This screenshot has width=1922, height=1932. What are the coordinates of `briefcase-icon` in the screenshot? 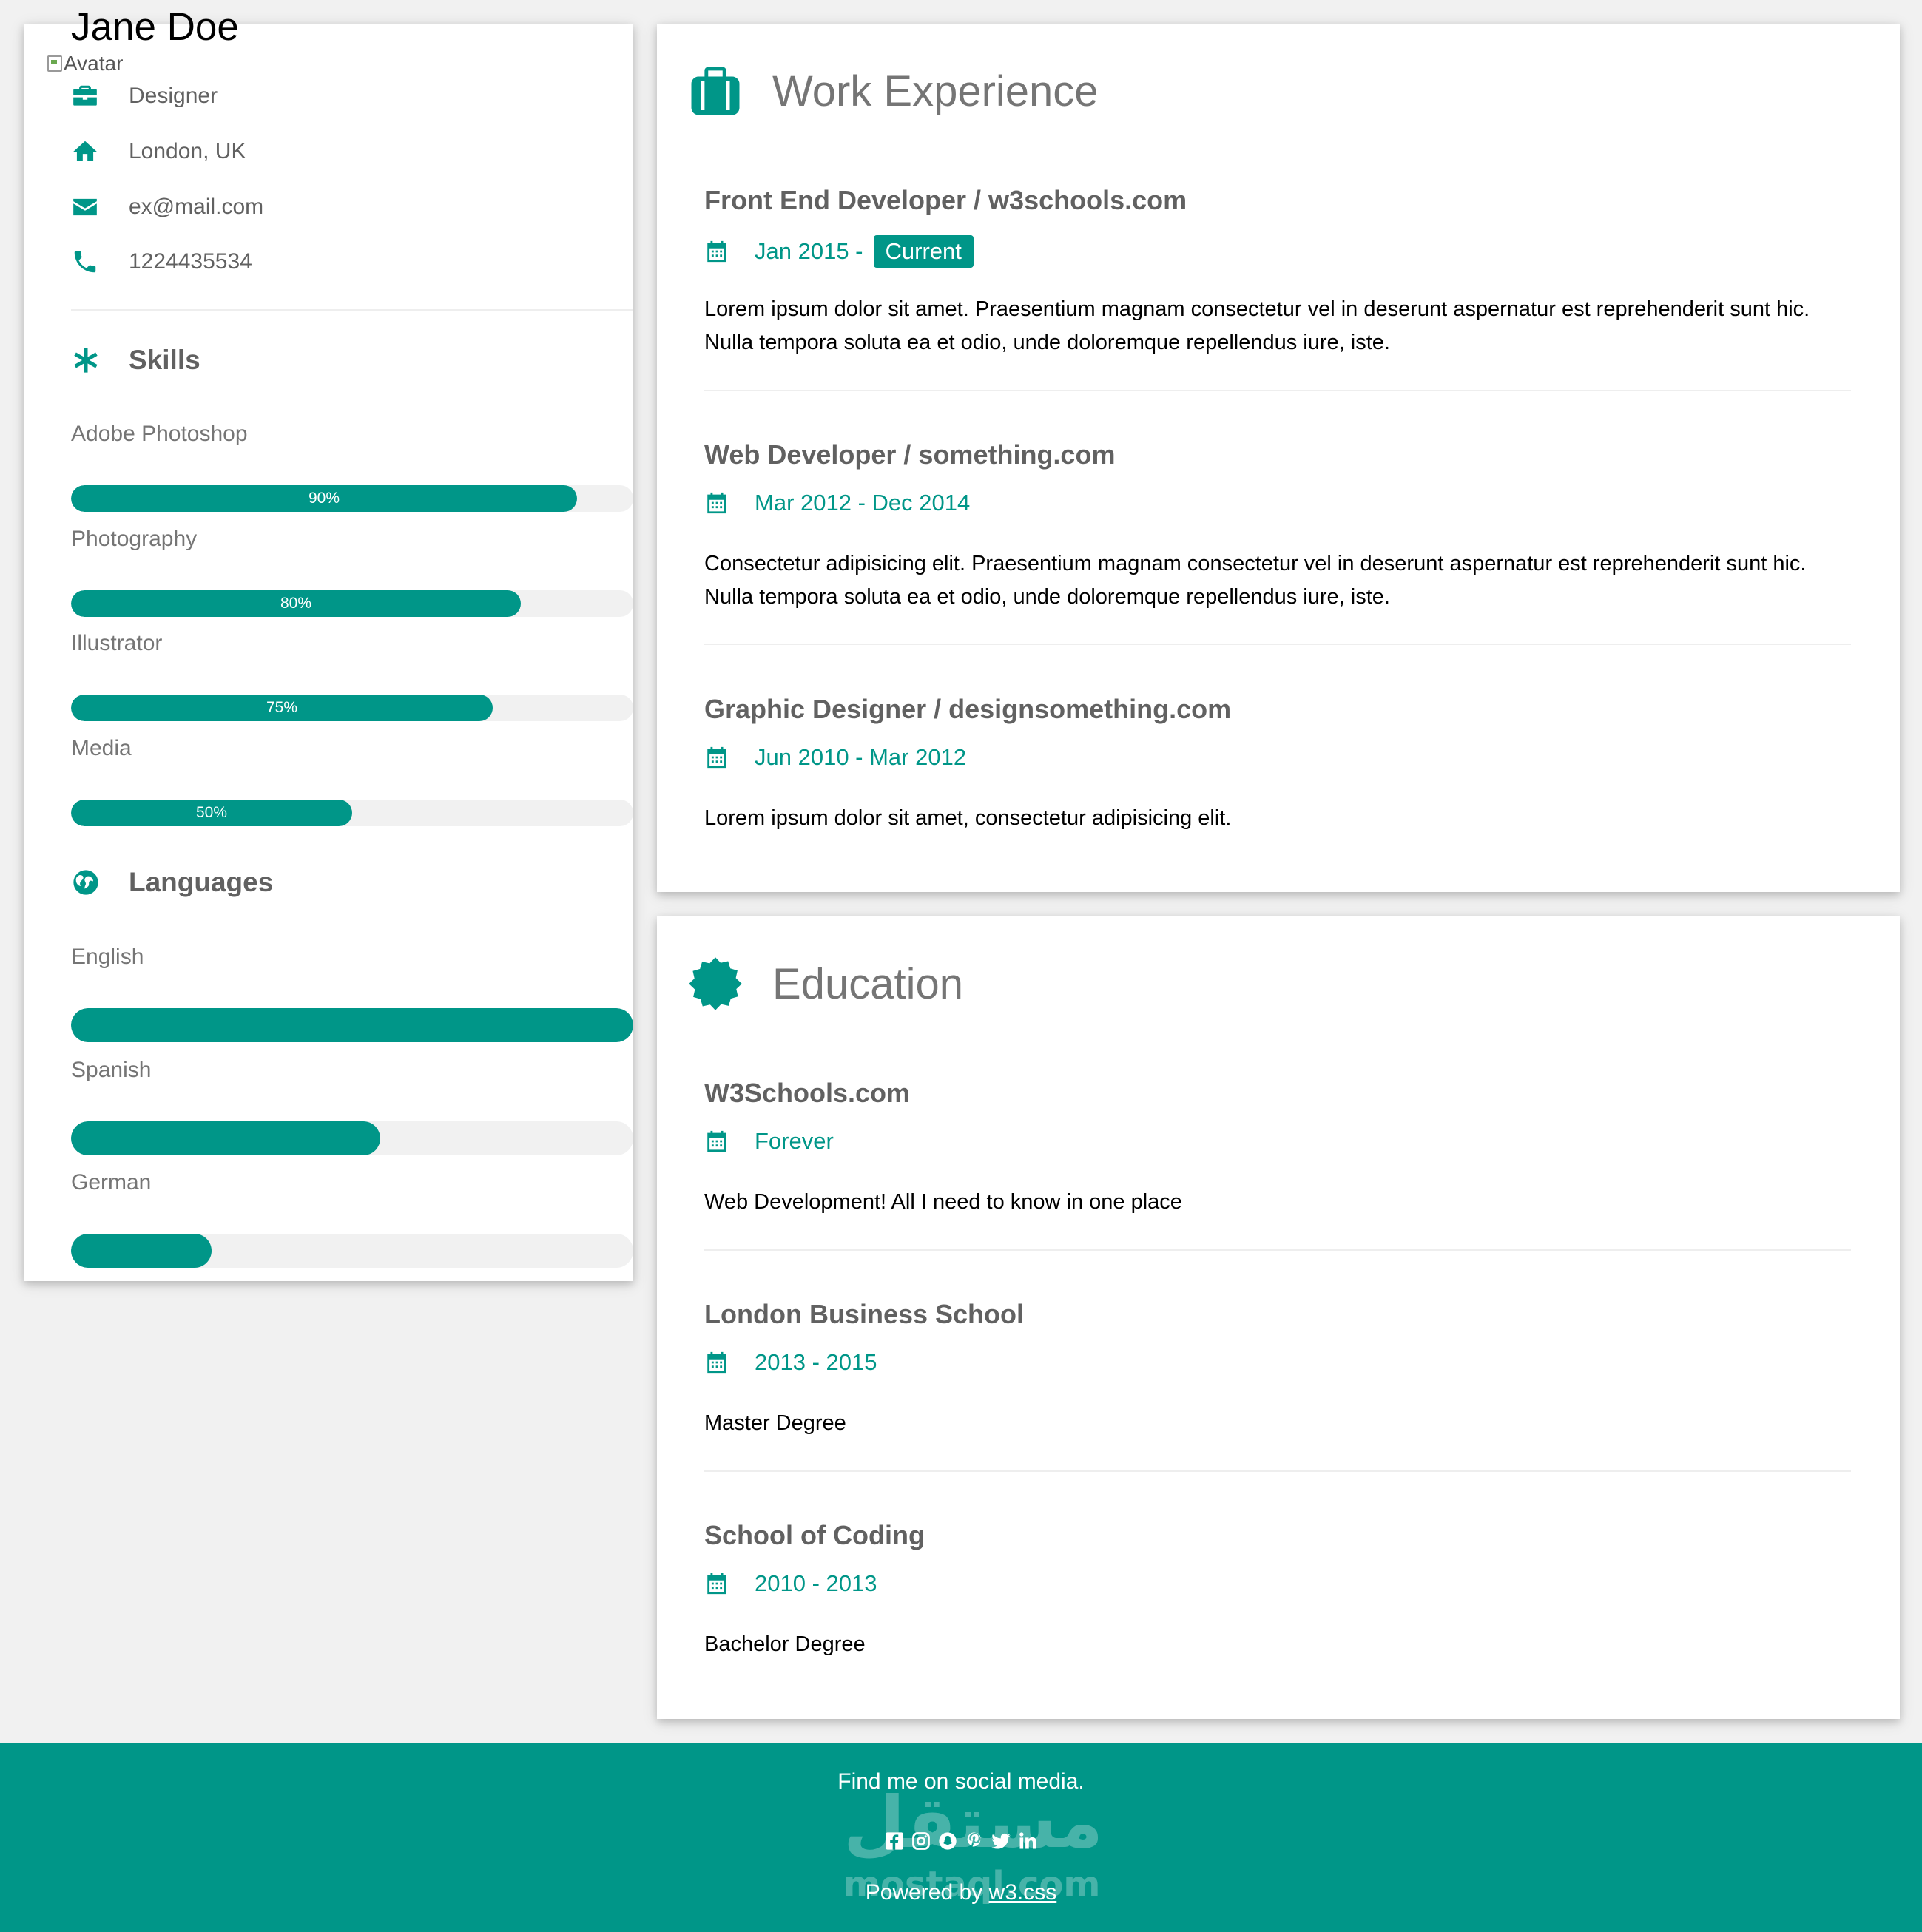 It's located at (85, 96).